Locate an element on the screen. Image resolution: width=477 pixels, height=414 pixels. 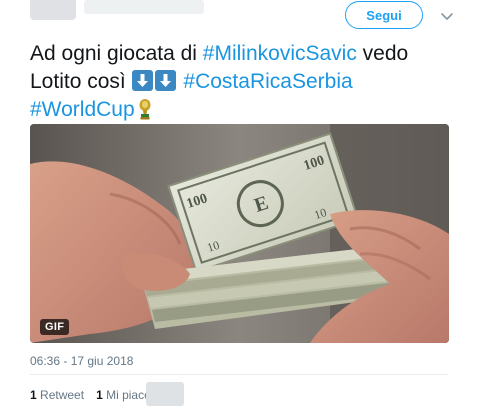
retweet-label: Retweet is located at coordinates (62, 395).